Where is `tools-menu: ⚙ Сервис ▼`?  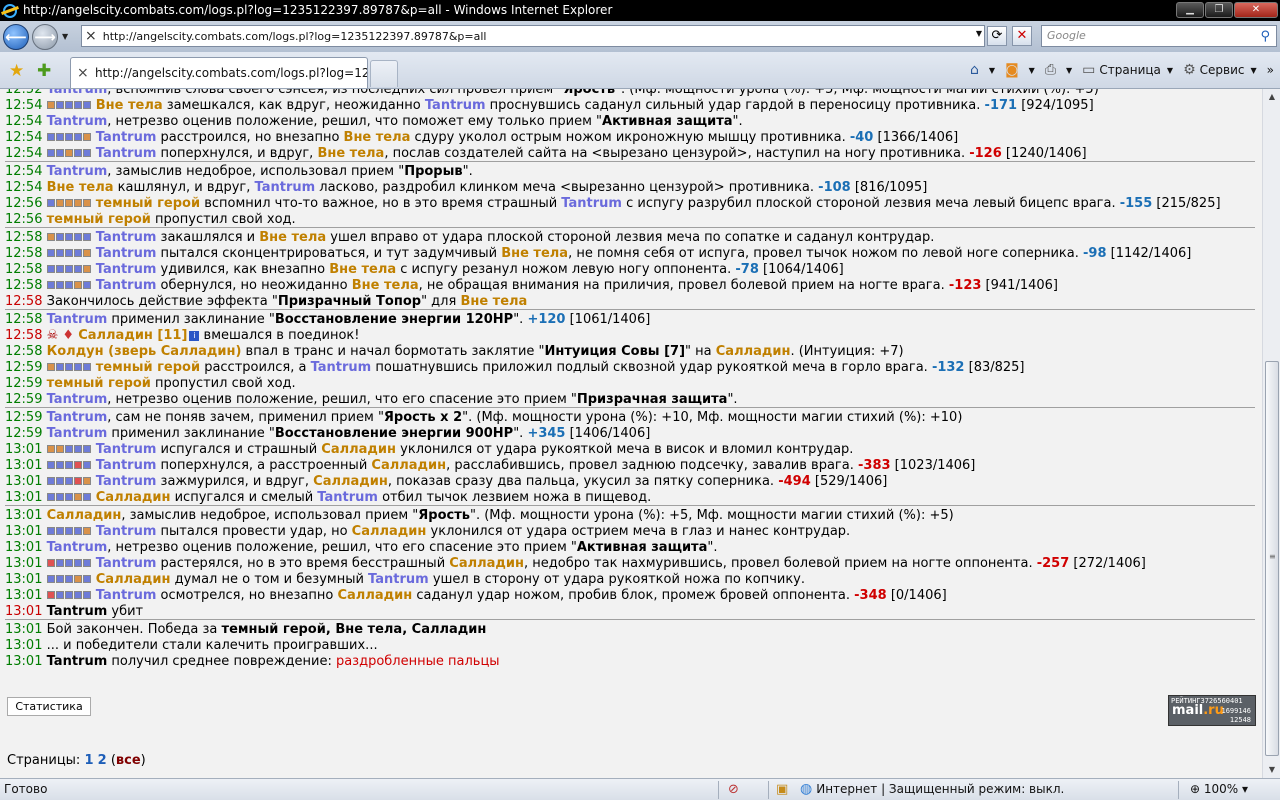
tools-menu: ⚙ Сервис ▼ is located at coordinates (1220, 70).